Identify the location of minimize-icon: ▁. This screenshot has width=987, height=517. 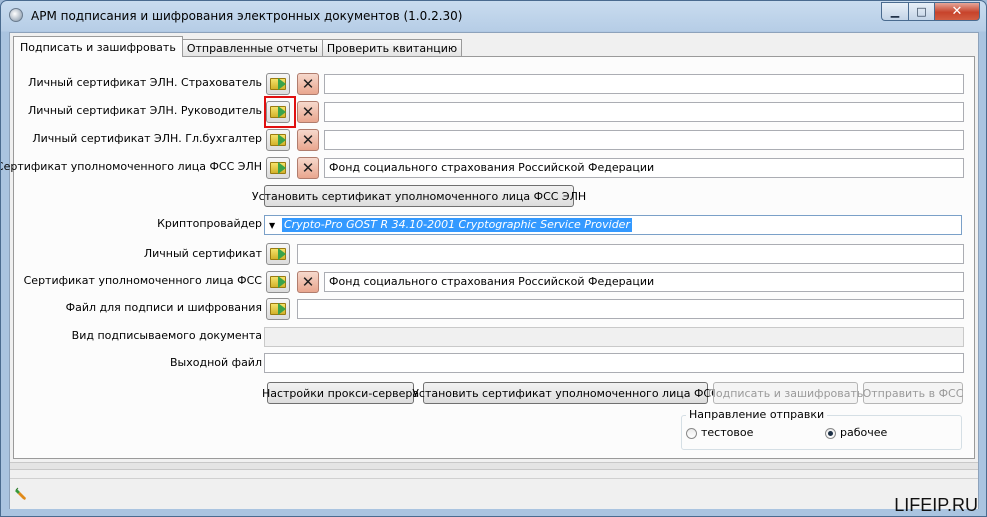
(895, 11).